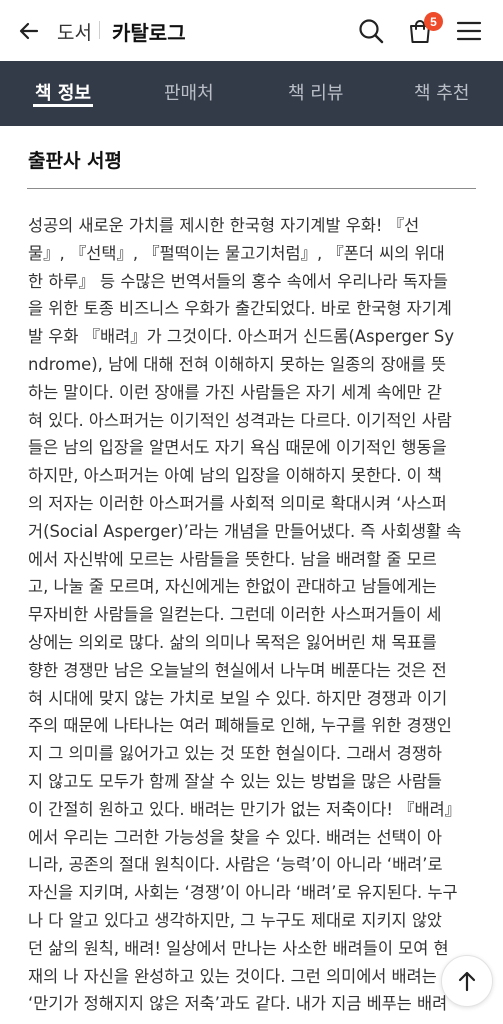 This screenshot has width=503, height=1024. Describe the element at coordinates (237, 448) in the screenshot. I see `text-line: 들은 남의 입장을 알면서도 자기 욕심 때문에 이기적인 행동을` at that location.